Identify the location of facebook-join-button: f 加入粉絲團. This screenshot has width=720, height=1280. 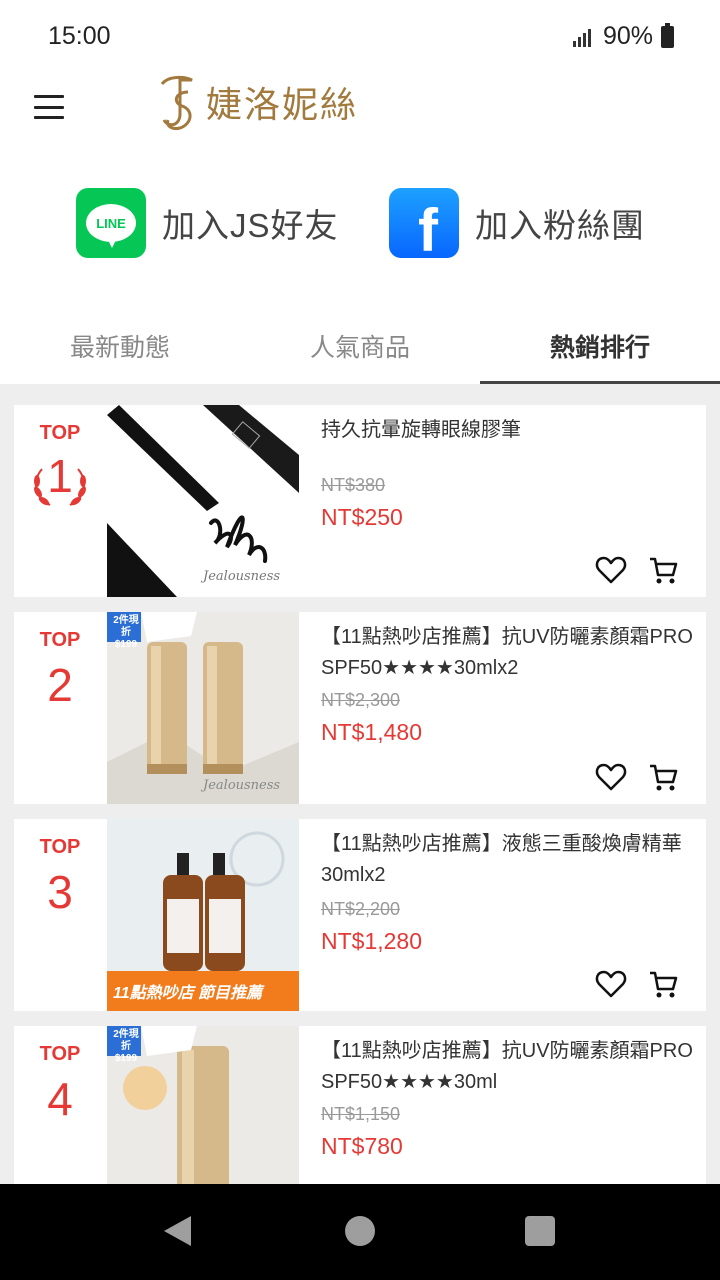
(517, 226).